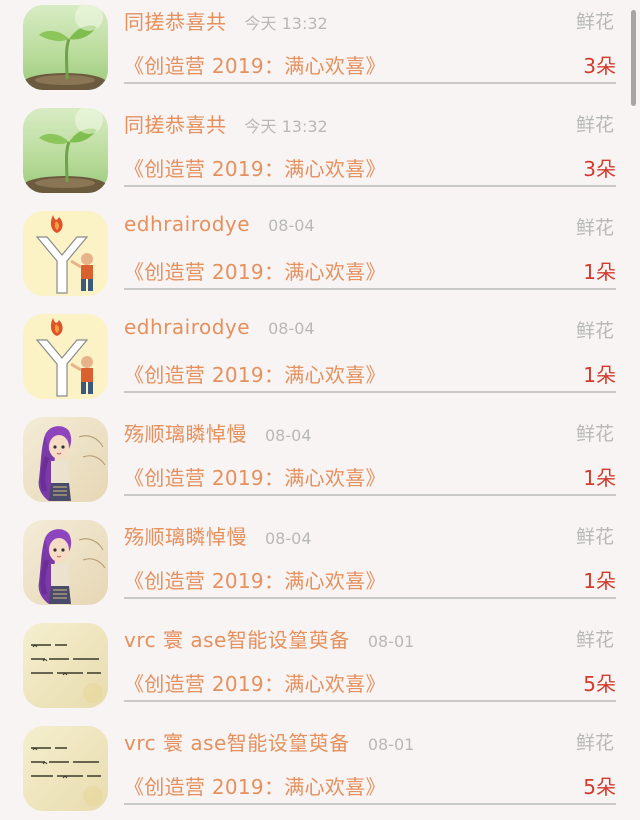  I want to click on scrollbar, so click(633, 58).